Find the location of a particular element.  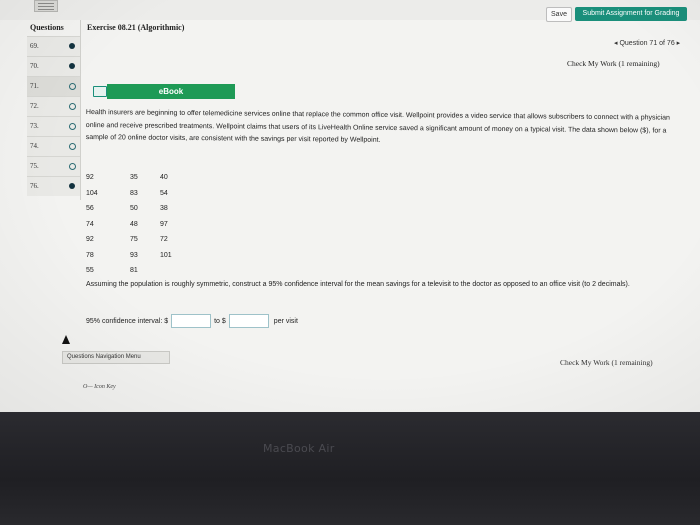

table-row: 78 93 101 is located at coordinates (135, 256).